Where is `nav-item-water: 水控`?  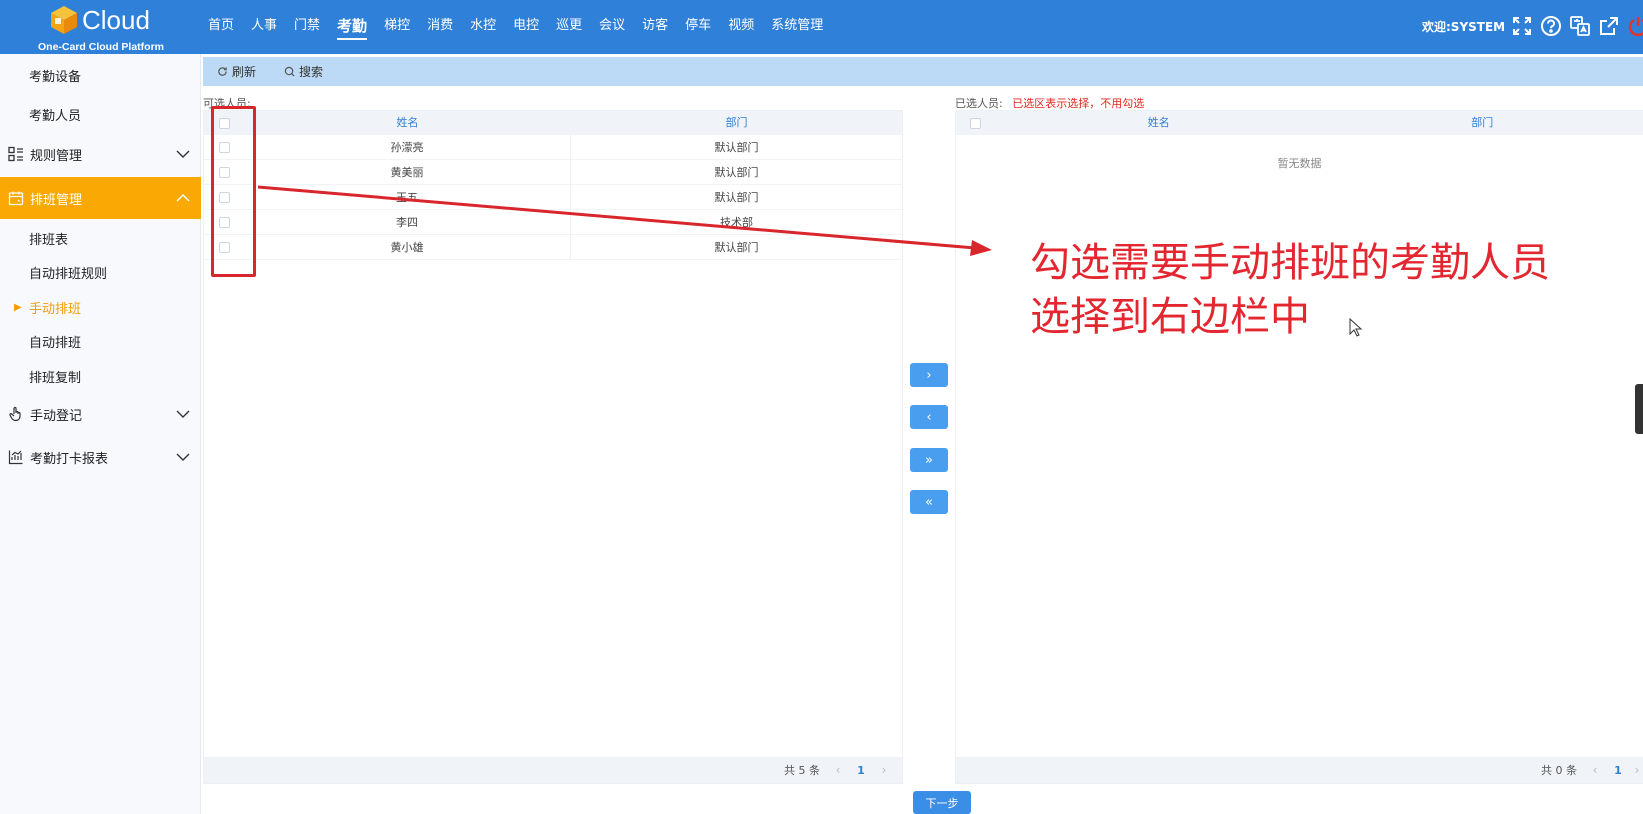 nav-item-water: 水控 is located at coordinates (483, 27).